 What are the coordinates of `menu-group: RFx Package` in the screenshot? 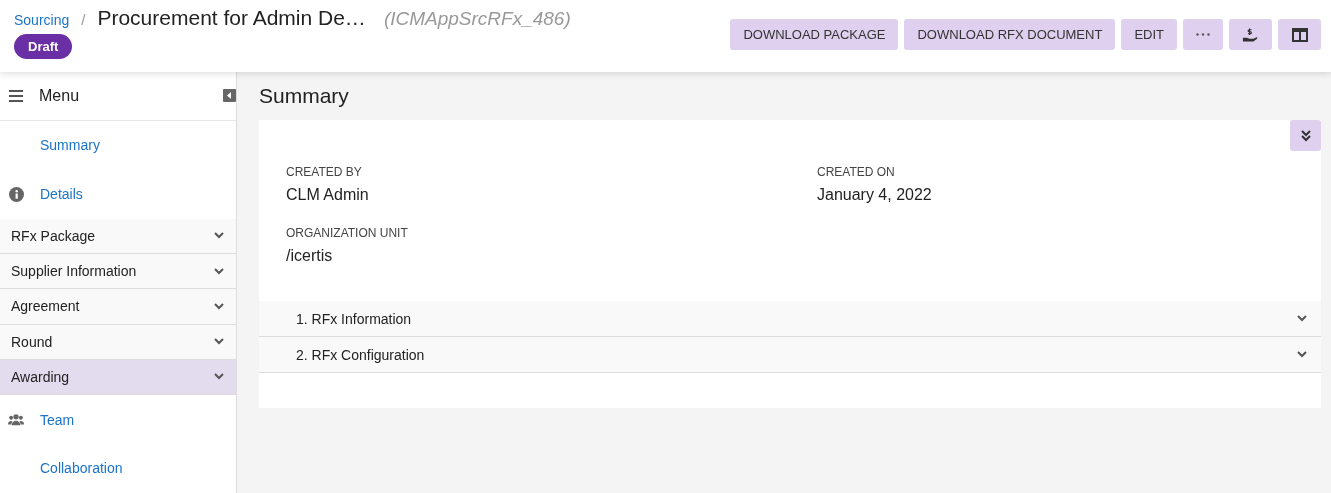 It's located at (118, 236).